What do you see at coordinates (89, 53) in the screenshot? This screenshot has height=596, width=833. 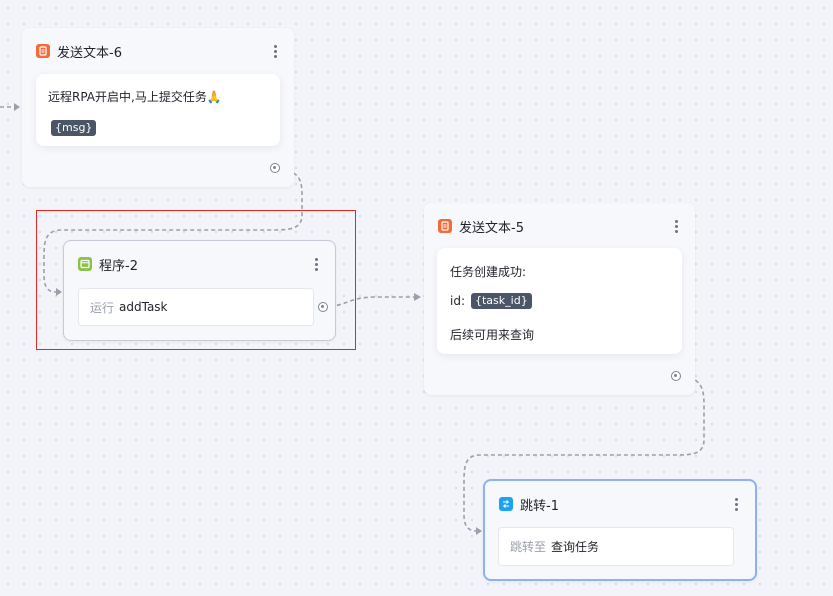 I see `node-title: 发送文本-6` at bounding box center [89, 53].